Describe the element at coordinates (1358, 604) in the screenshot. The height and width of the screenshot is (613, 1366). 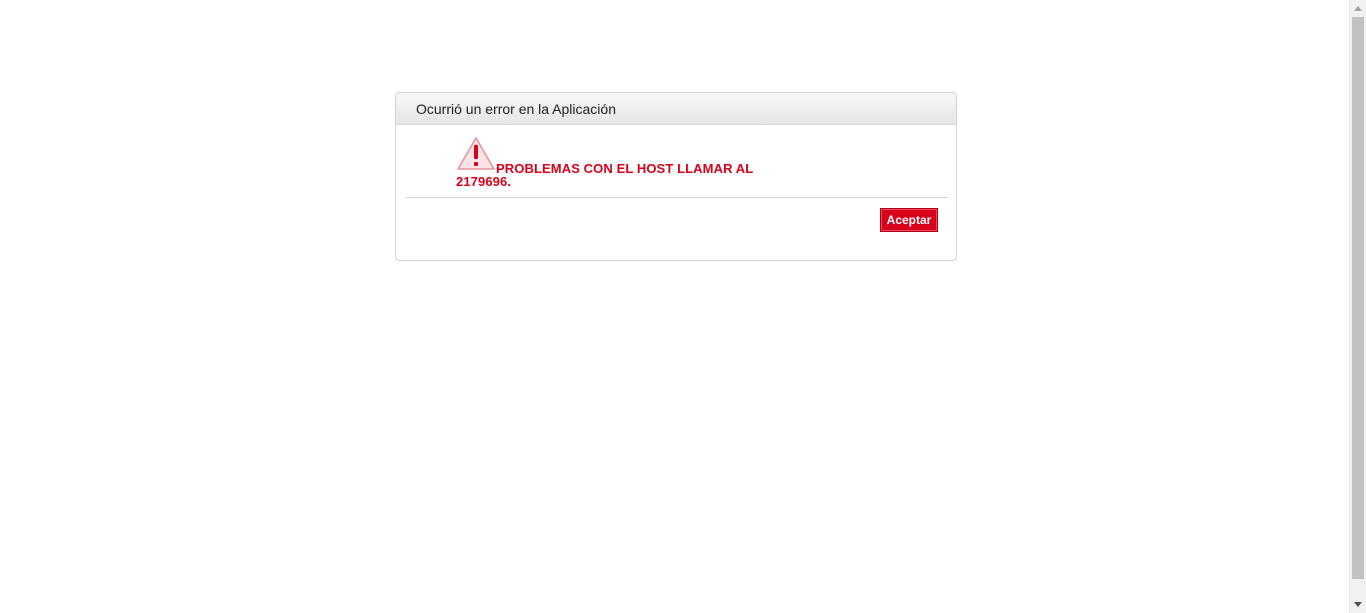
I see `scroll-down-arrow-icon` at that location.